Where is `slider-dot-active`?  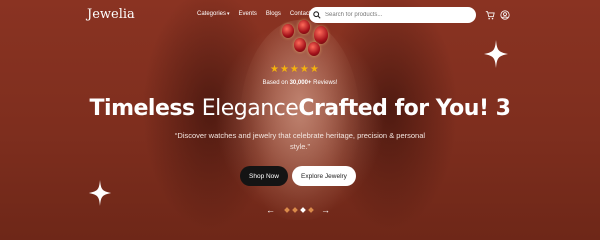 slider-dot-active is located at coordinates (303, 210).